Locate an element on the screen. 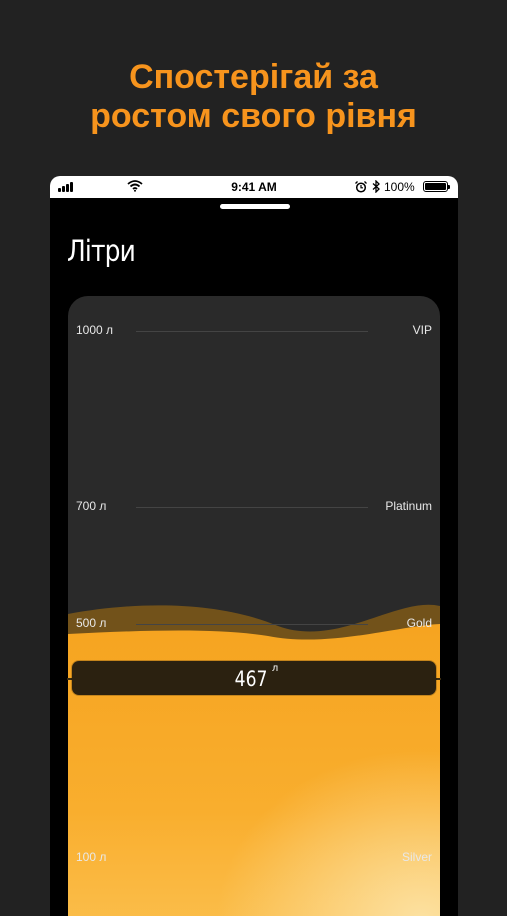 The height and width of the screenshot is (916, 507). level-amount: 700 л is located at coordinates (91, 506).